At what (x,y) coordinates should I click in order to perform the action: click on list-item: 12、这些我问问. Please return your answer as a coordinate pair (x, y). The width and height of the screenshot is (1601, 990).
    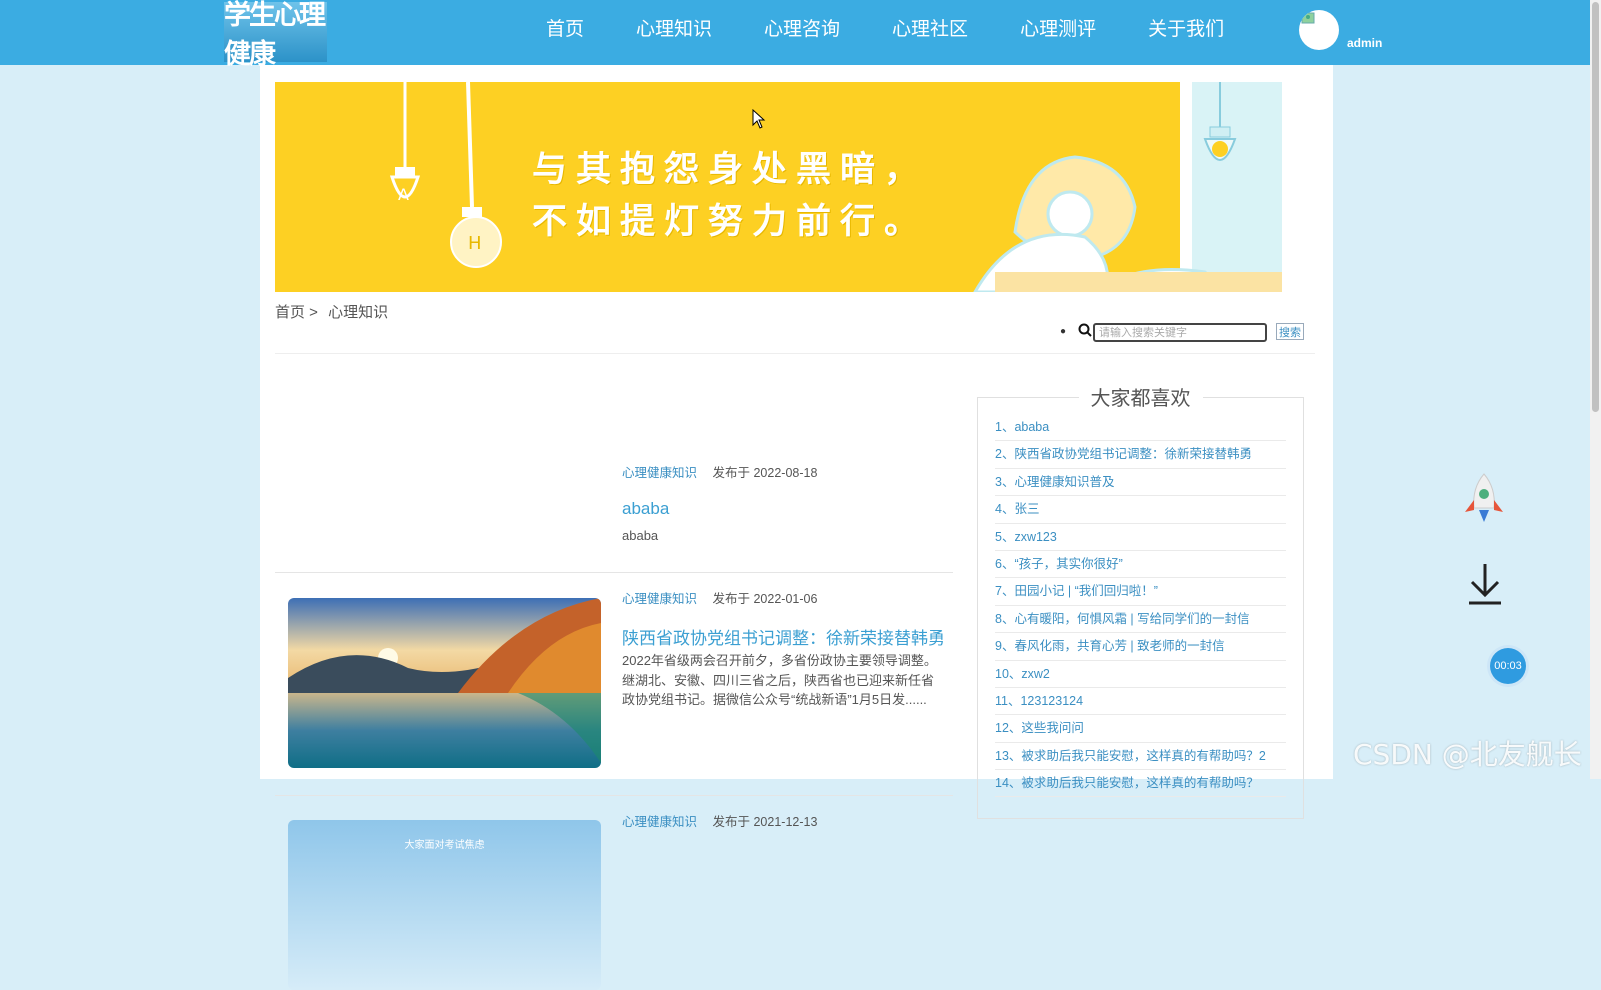
    Looking at the image, I should click on (1140, 729).